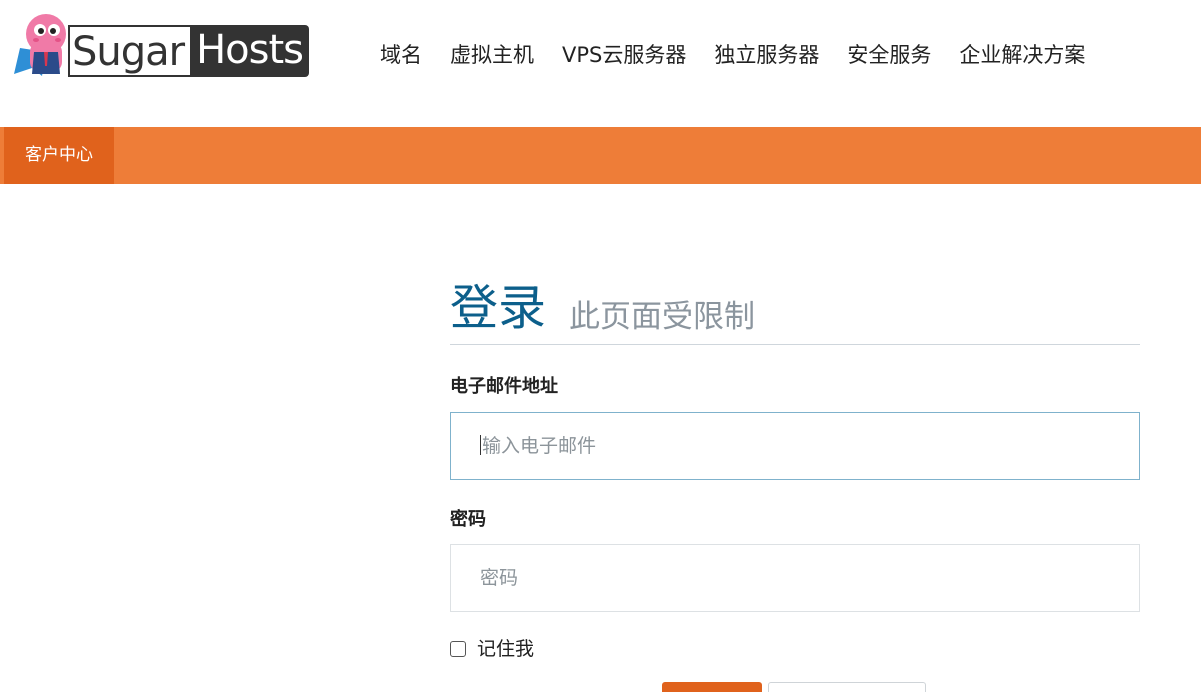 The width and height of the screenshot is (1201, 692). I want to click on nav-item-domains: 域名, so click(401, 55).